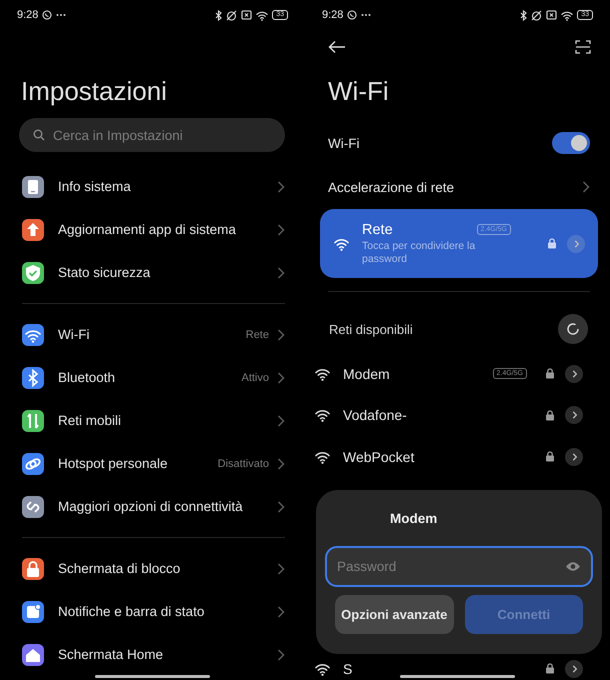 The width and height of the screenshot is (610, 680). What do you see at coordinates (444, 456) in the screenshot?
I see `network-name: WebPocket` at bounding box center [444, 456].